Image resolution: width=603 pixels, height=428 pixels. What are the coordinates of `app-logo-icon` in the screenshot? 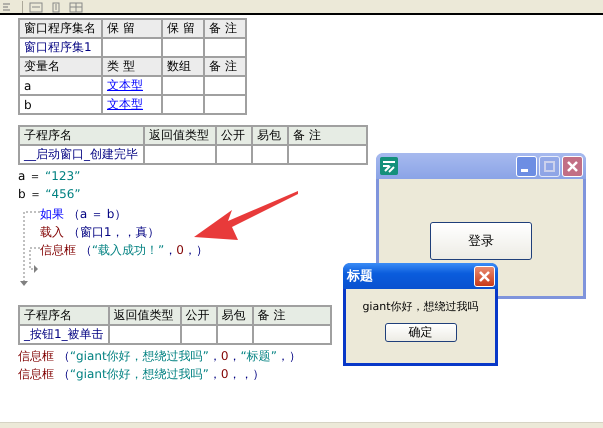 It's located at (389, 166).